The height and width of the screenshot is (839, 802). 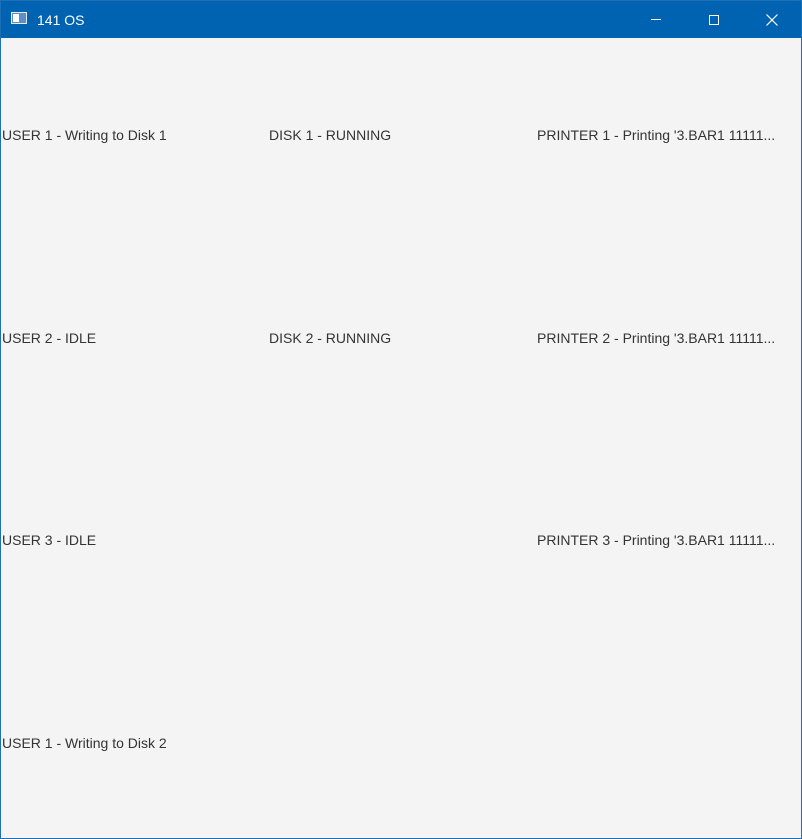 What do you see at coordinates (84, 135) in the screenshot?
I see `user-1-status: USER 1 - Writing to Disk 1` at bounding box center [84, 135].